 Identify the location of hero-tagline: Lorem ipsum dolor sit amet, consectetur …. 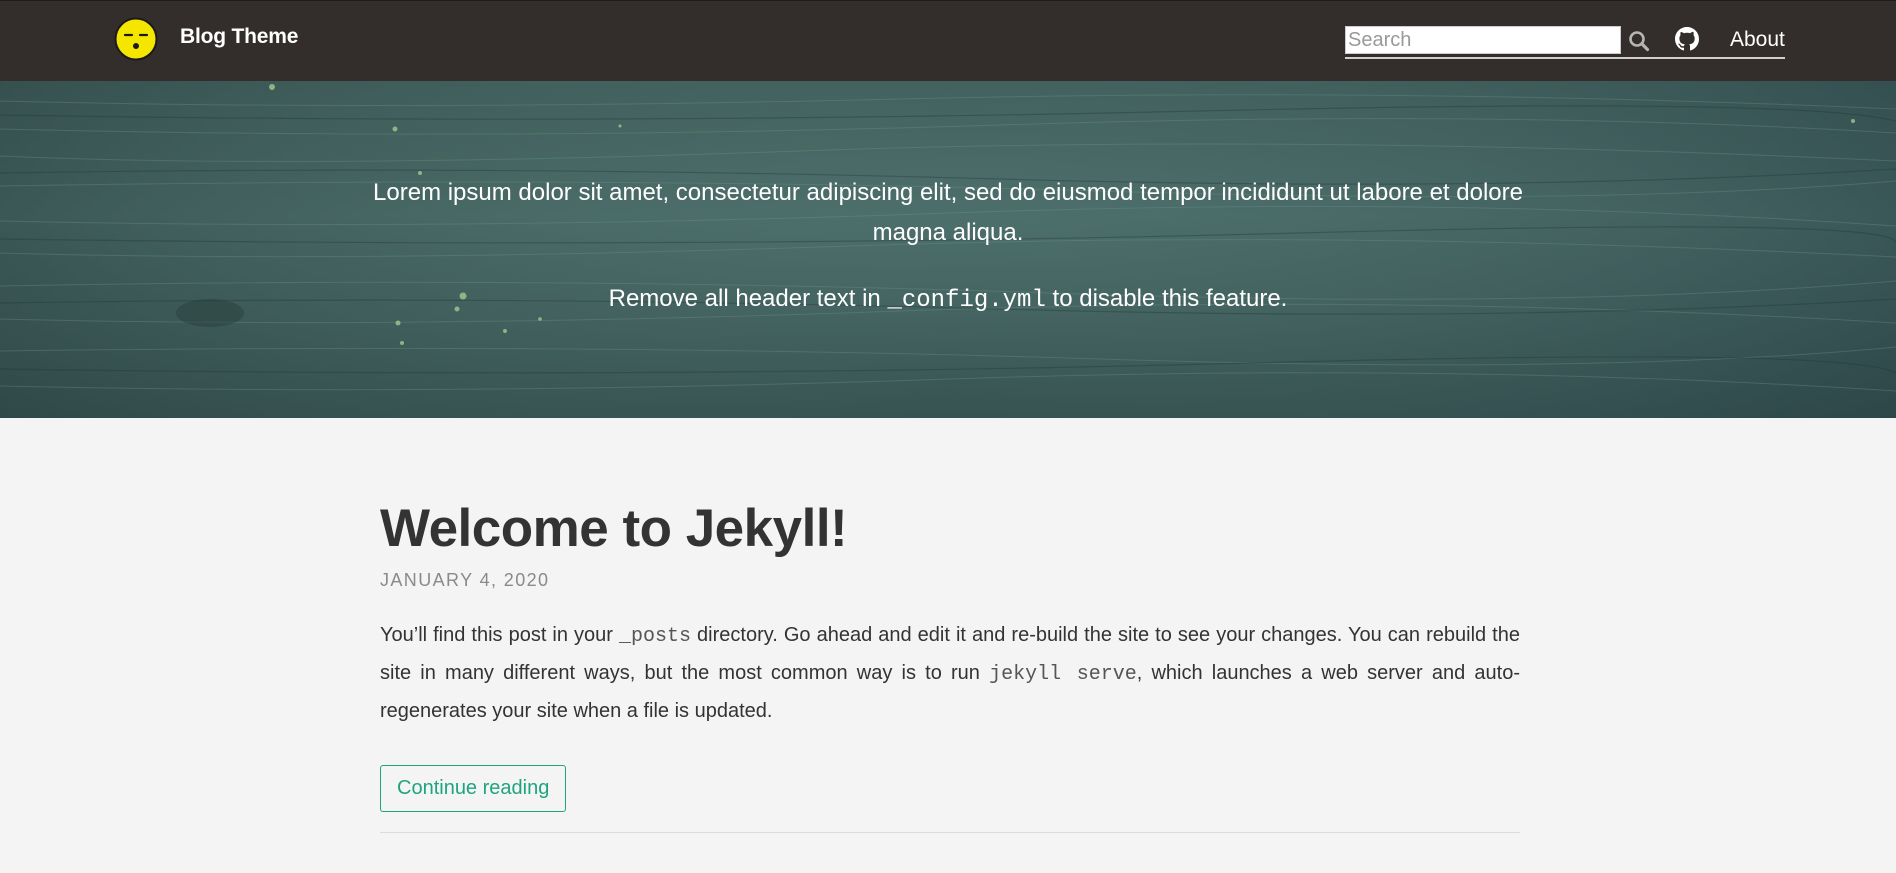
(948, 212).